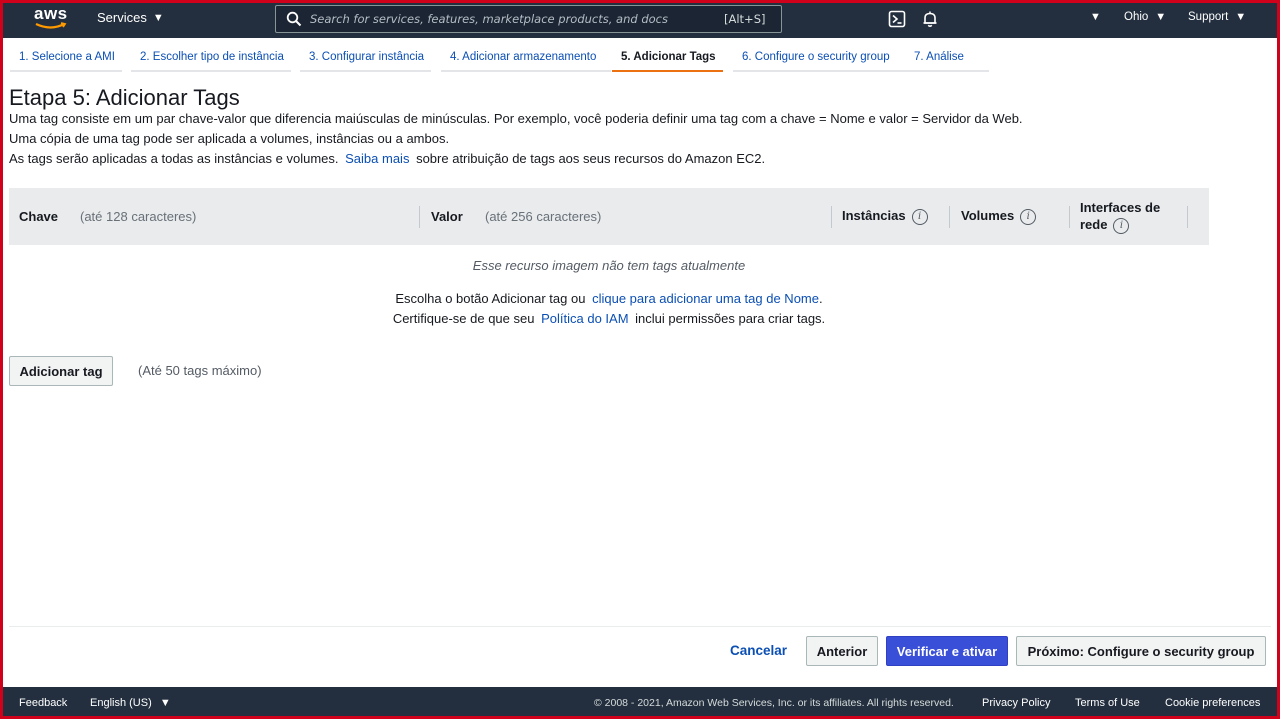 Image resolution: width=1280 pixels, height=719 pixels. I want to click on privacy-policy-link: Privacy Policy, so click(1016, 703).